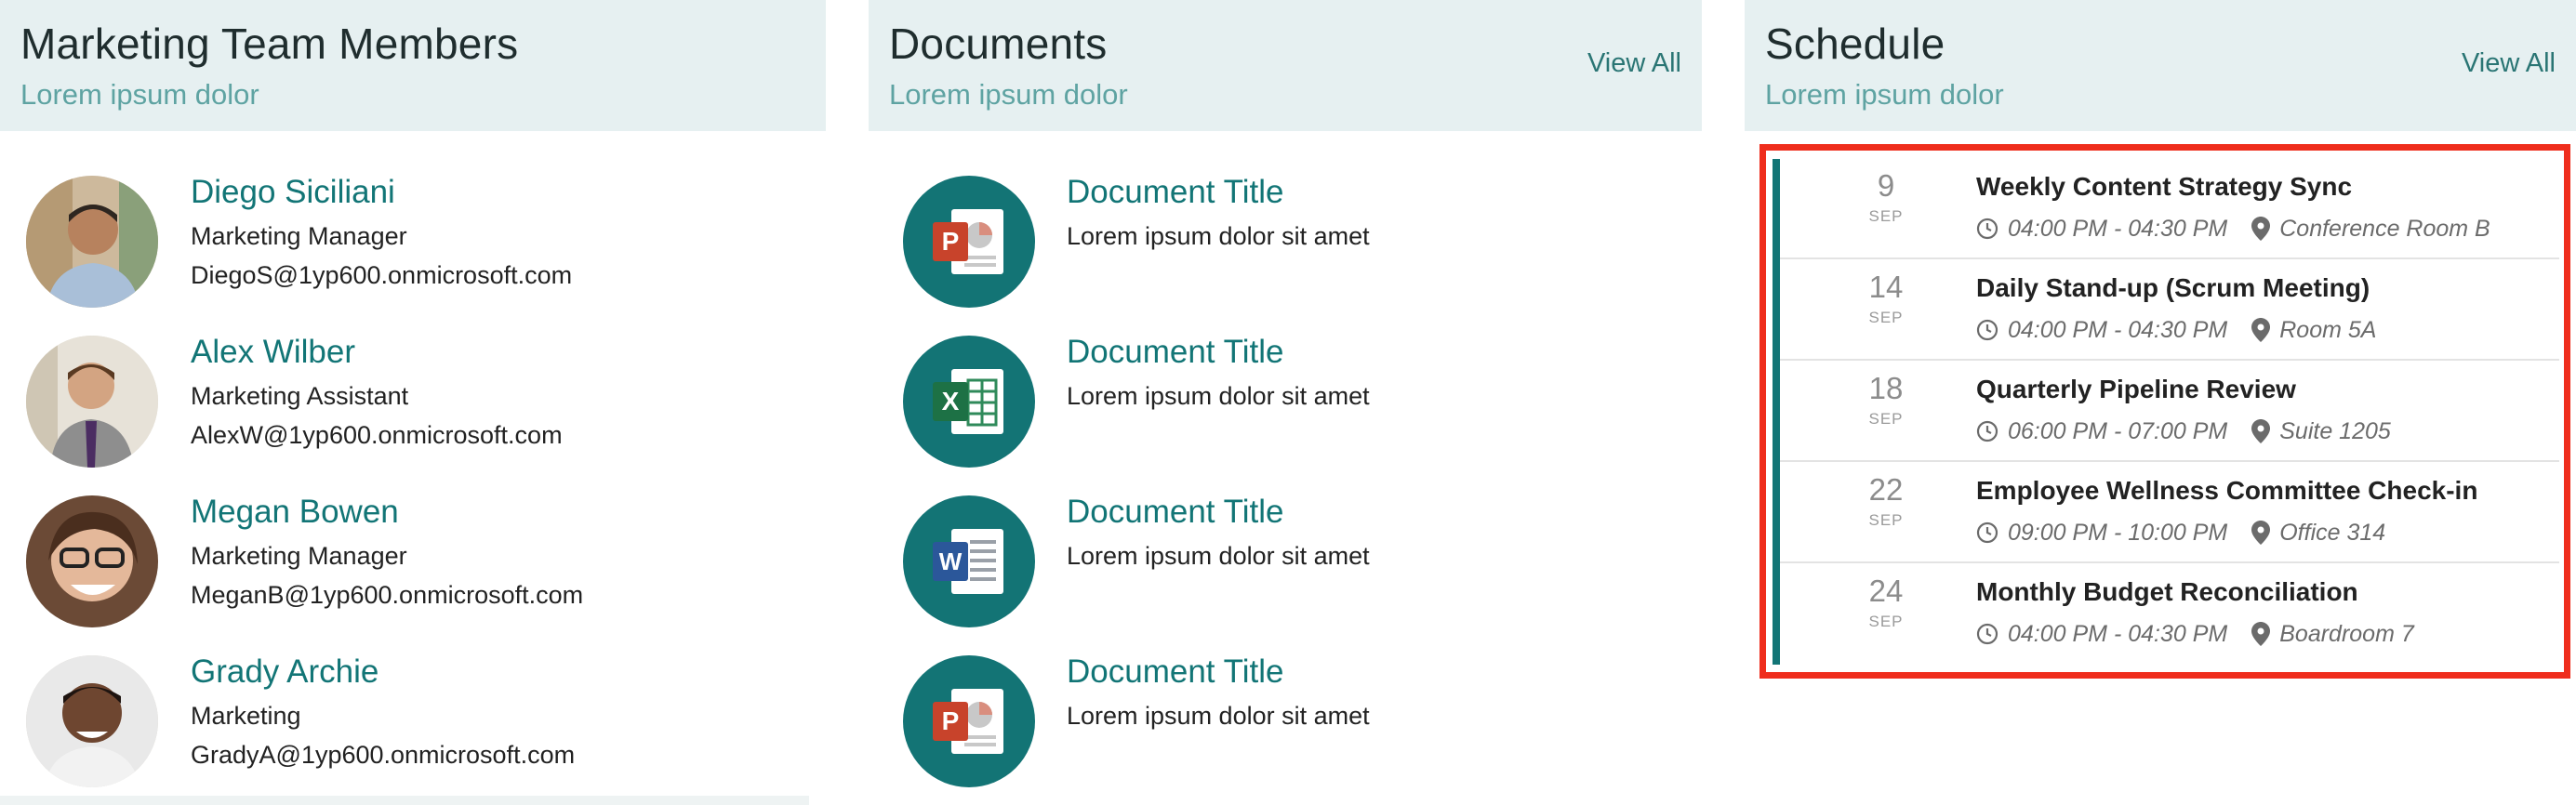 The width and height of the screenshot is (2576, 805). I want to click on event-location: Room 5A, so click(2328, 329).